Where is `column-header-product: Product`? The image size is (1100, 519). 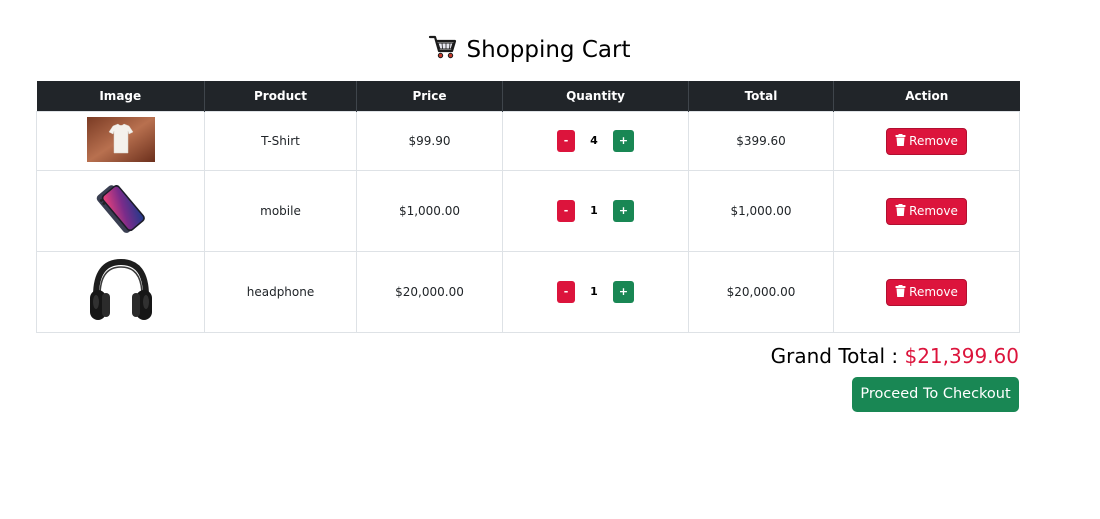 column-header-product: Product is located at coordinates (280, 96).